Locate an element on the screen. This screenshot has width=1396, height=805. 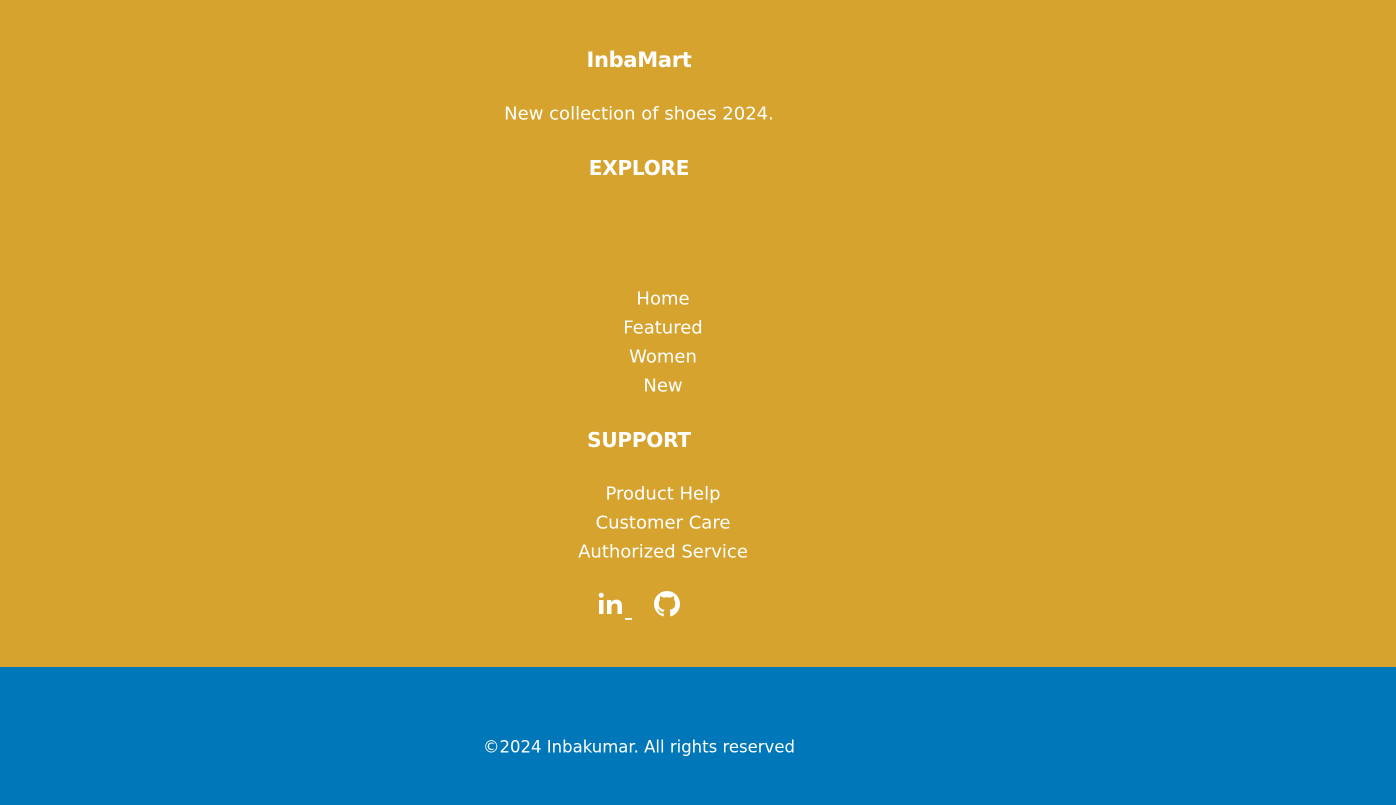
github-icon is located at coordinates (667, 604).